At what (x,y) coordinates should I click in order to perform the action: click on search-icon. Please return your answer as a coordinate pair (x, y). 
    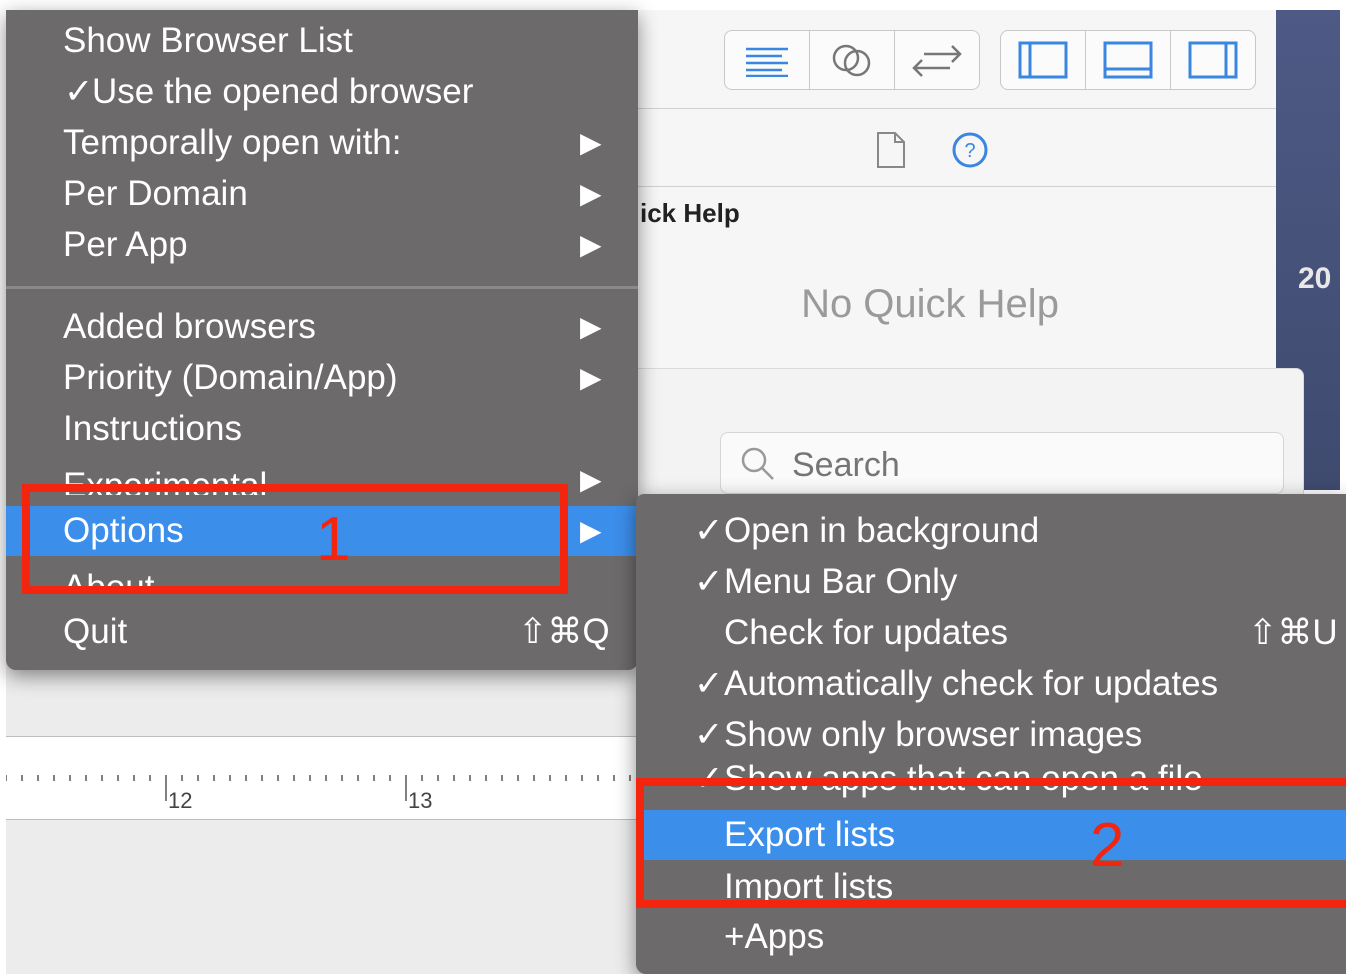
    Looking at the image, I should click on (757, 463).